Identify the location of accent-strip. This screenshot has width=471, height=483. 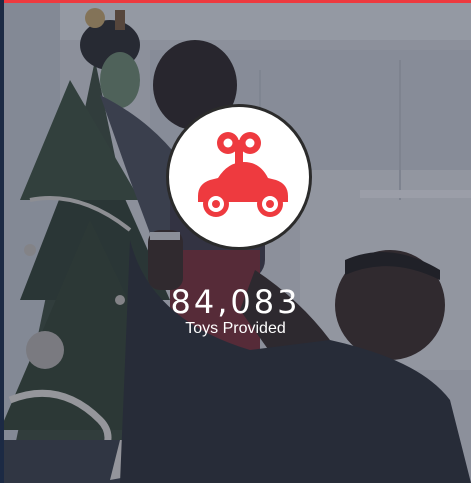
(235, 1).